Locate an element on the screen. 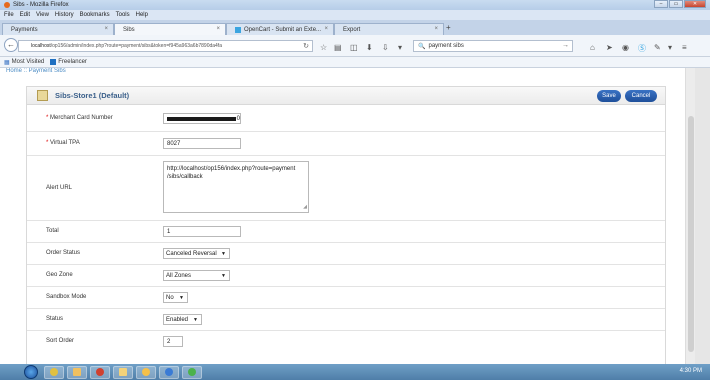 The image size is (710, 380). tab-label: Sibs is located at coordinates (129, 29).